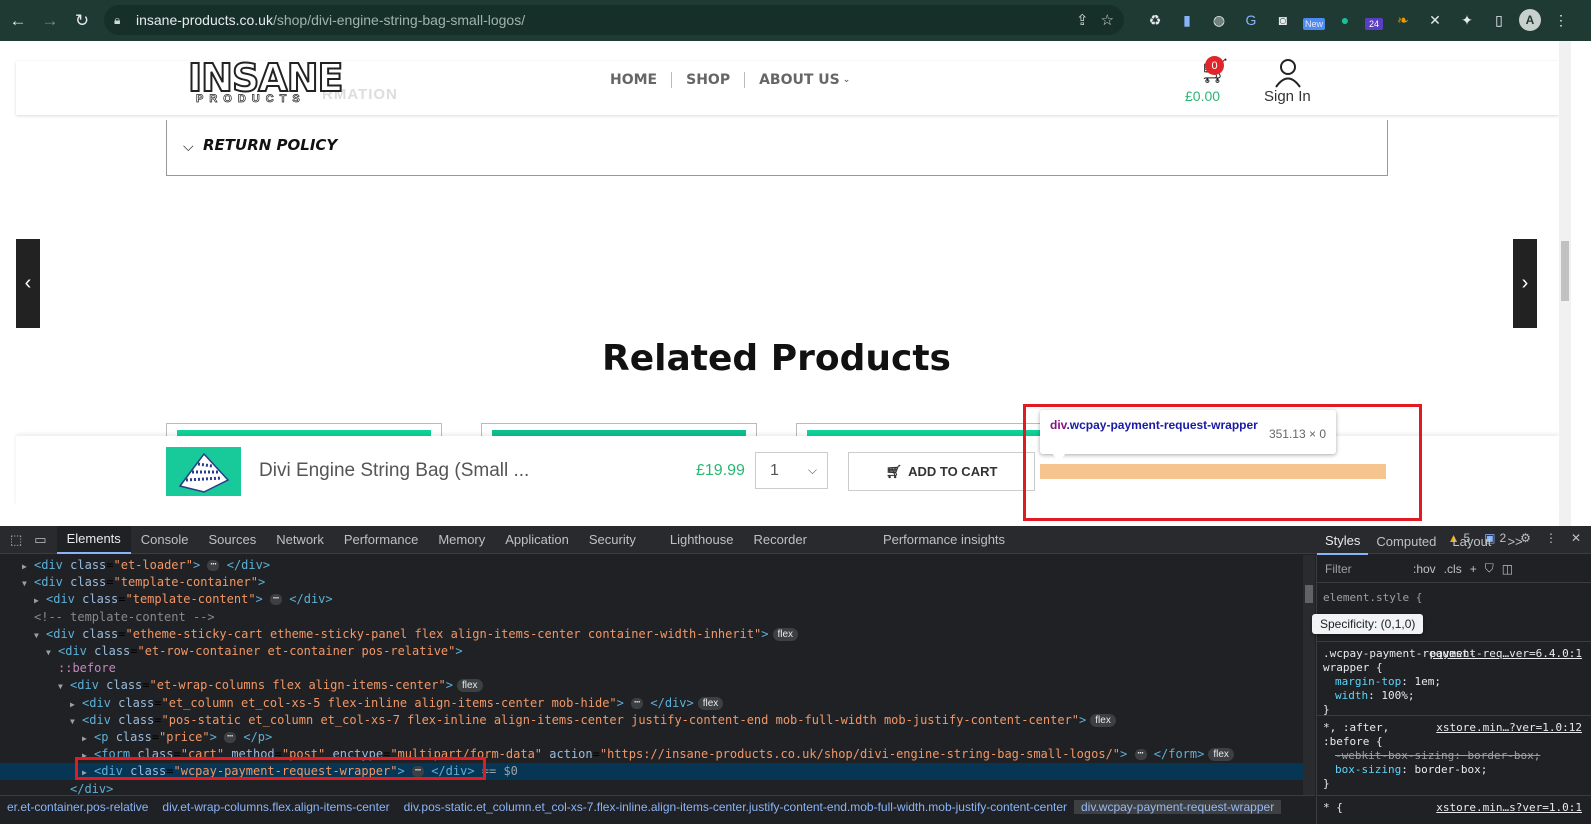 This screenshot has width=1591, height=824. What do you see at coordinates (1489, 568) in the screenshot?
I see `element-state-icon: ⛉` at bounding box center [1489, 568].